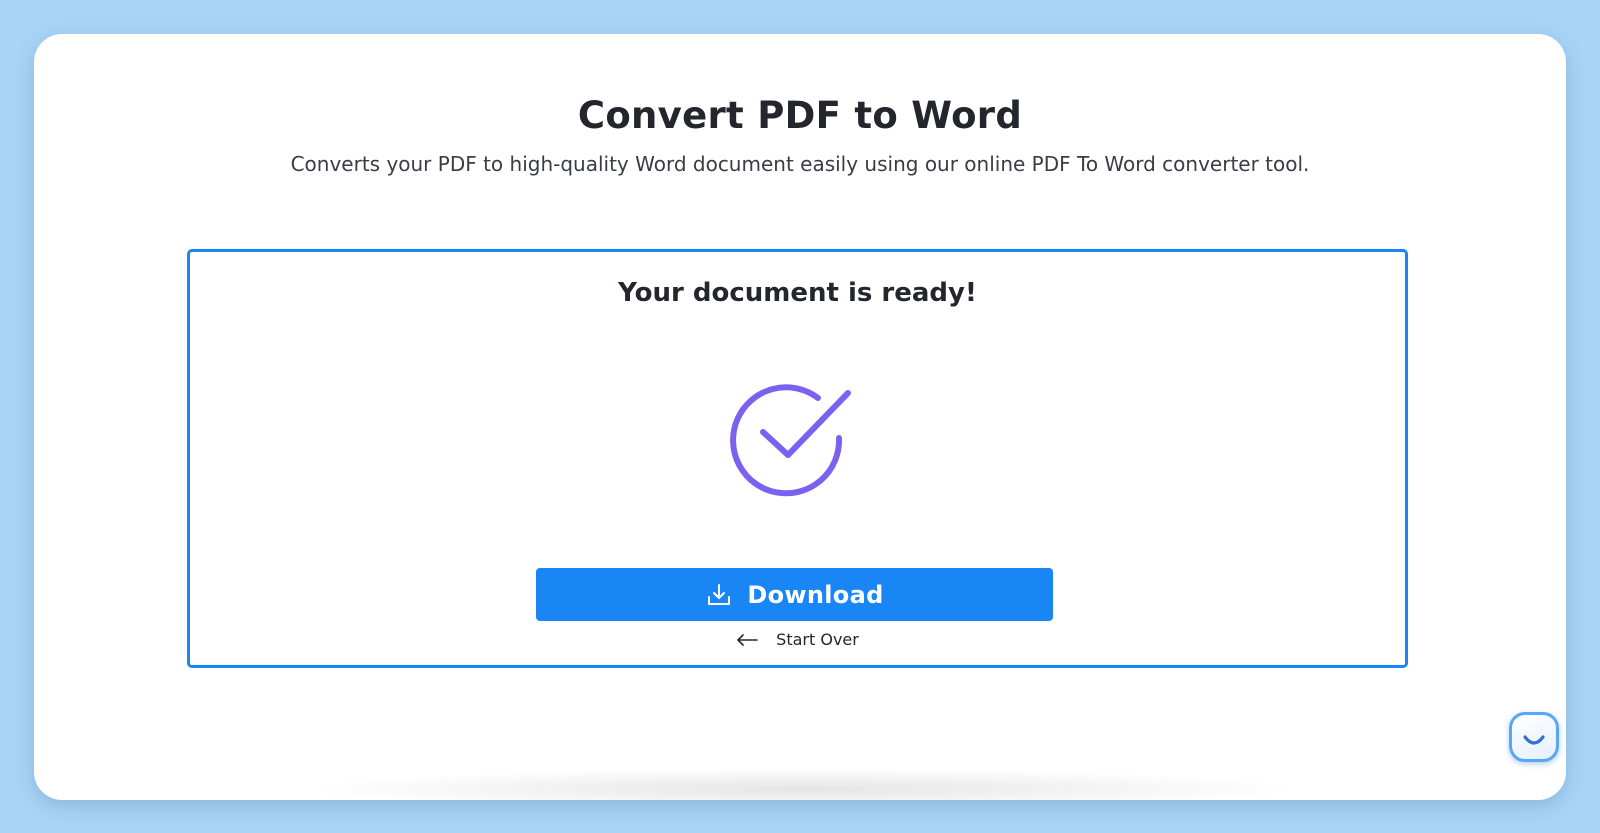  What do you see at coordinates (1534, 740) in the screenshot?
I see `chat-smile-icon` at bounding box center [1534, 740].